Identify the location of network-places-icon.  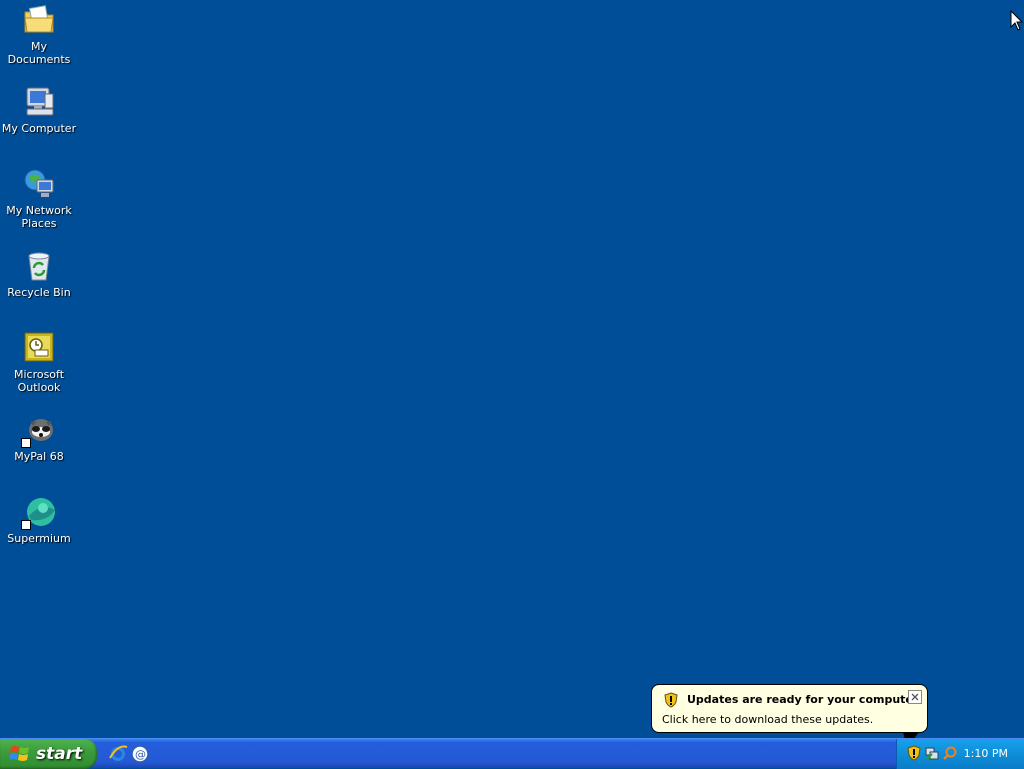
(39, 184).